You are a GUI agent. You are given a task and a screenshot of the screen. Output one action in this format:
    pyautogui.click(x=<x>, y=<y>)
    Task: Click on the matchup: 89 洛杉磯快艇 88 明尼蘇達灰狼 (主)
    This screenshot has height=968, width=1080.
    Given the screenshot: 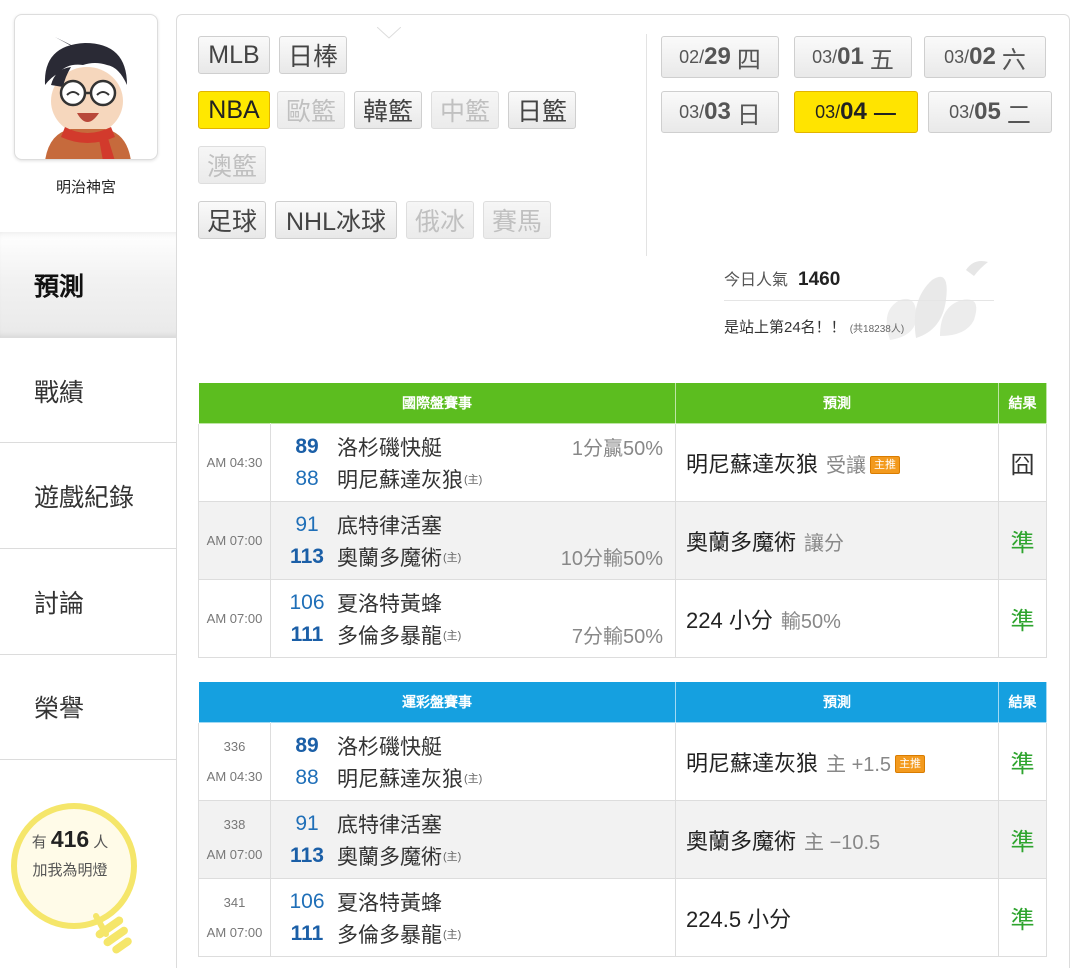 What is the action you would take?
    pyautogui.click(x=473, y=761)
    